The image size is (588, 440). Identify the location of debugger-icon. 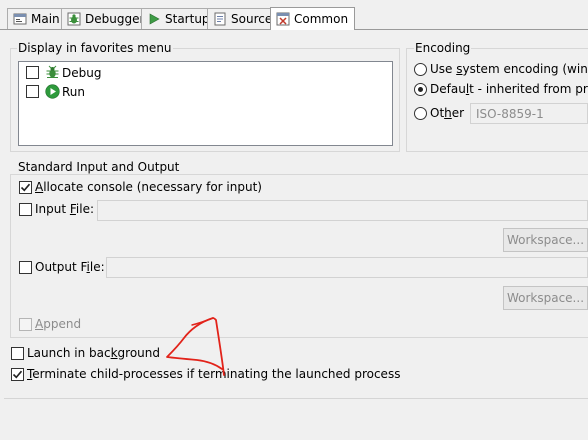
(74, 19).